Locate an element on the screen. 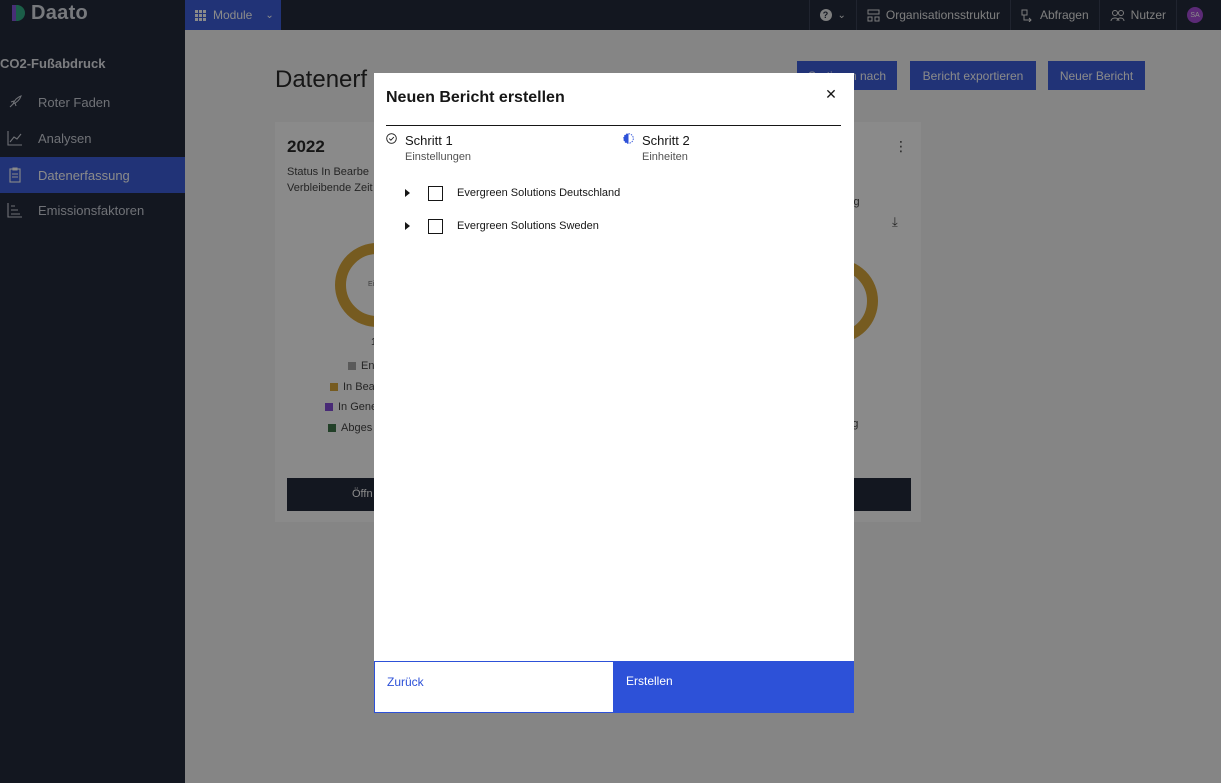  checkmark-outline-icon is located at coordinates (391, 138).